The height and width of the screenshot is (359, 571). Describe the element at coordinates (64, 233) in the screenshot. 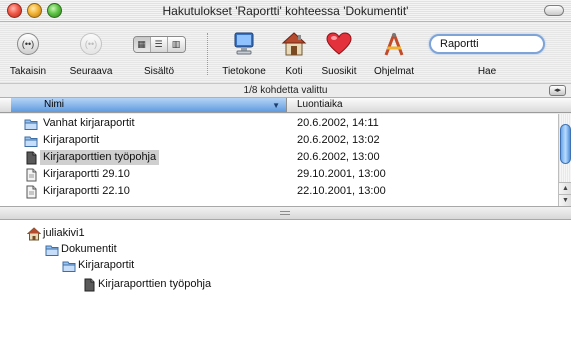

I see `path-item-label: juliakivi1` at that location.